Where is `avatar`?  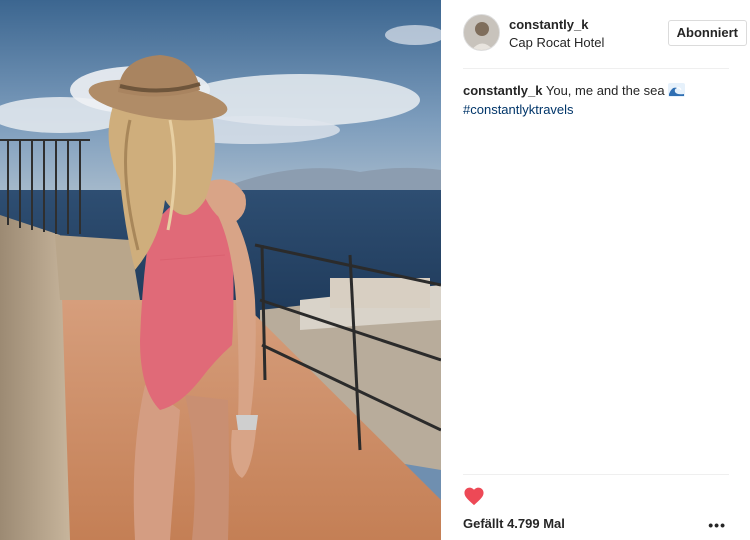
avatar is located at coordinates (481, 32).